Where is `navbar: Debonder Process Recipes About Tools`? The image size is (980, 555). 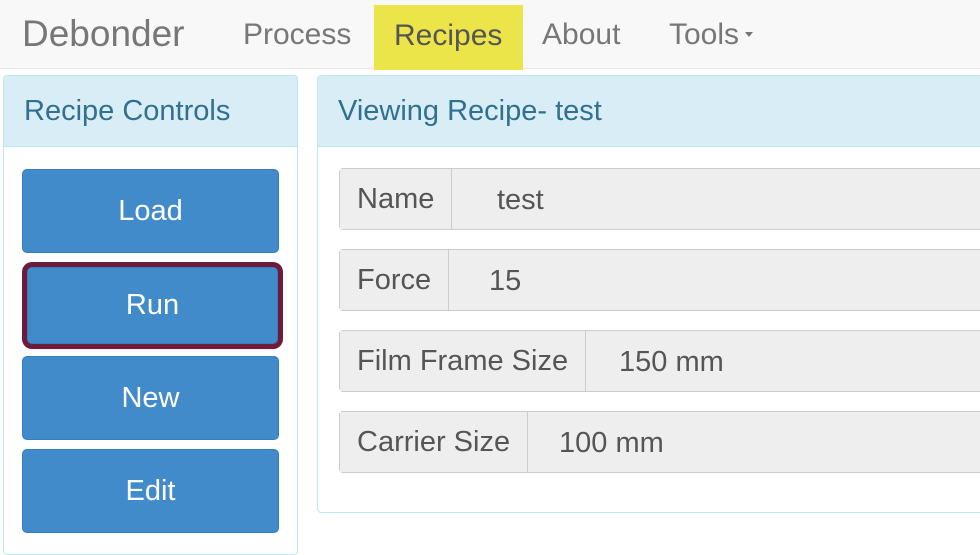 navbar: Debonder Process Recipes About Tools is located at coordinates (490, 35).